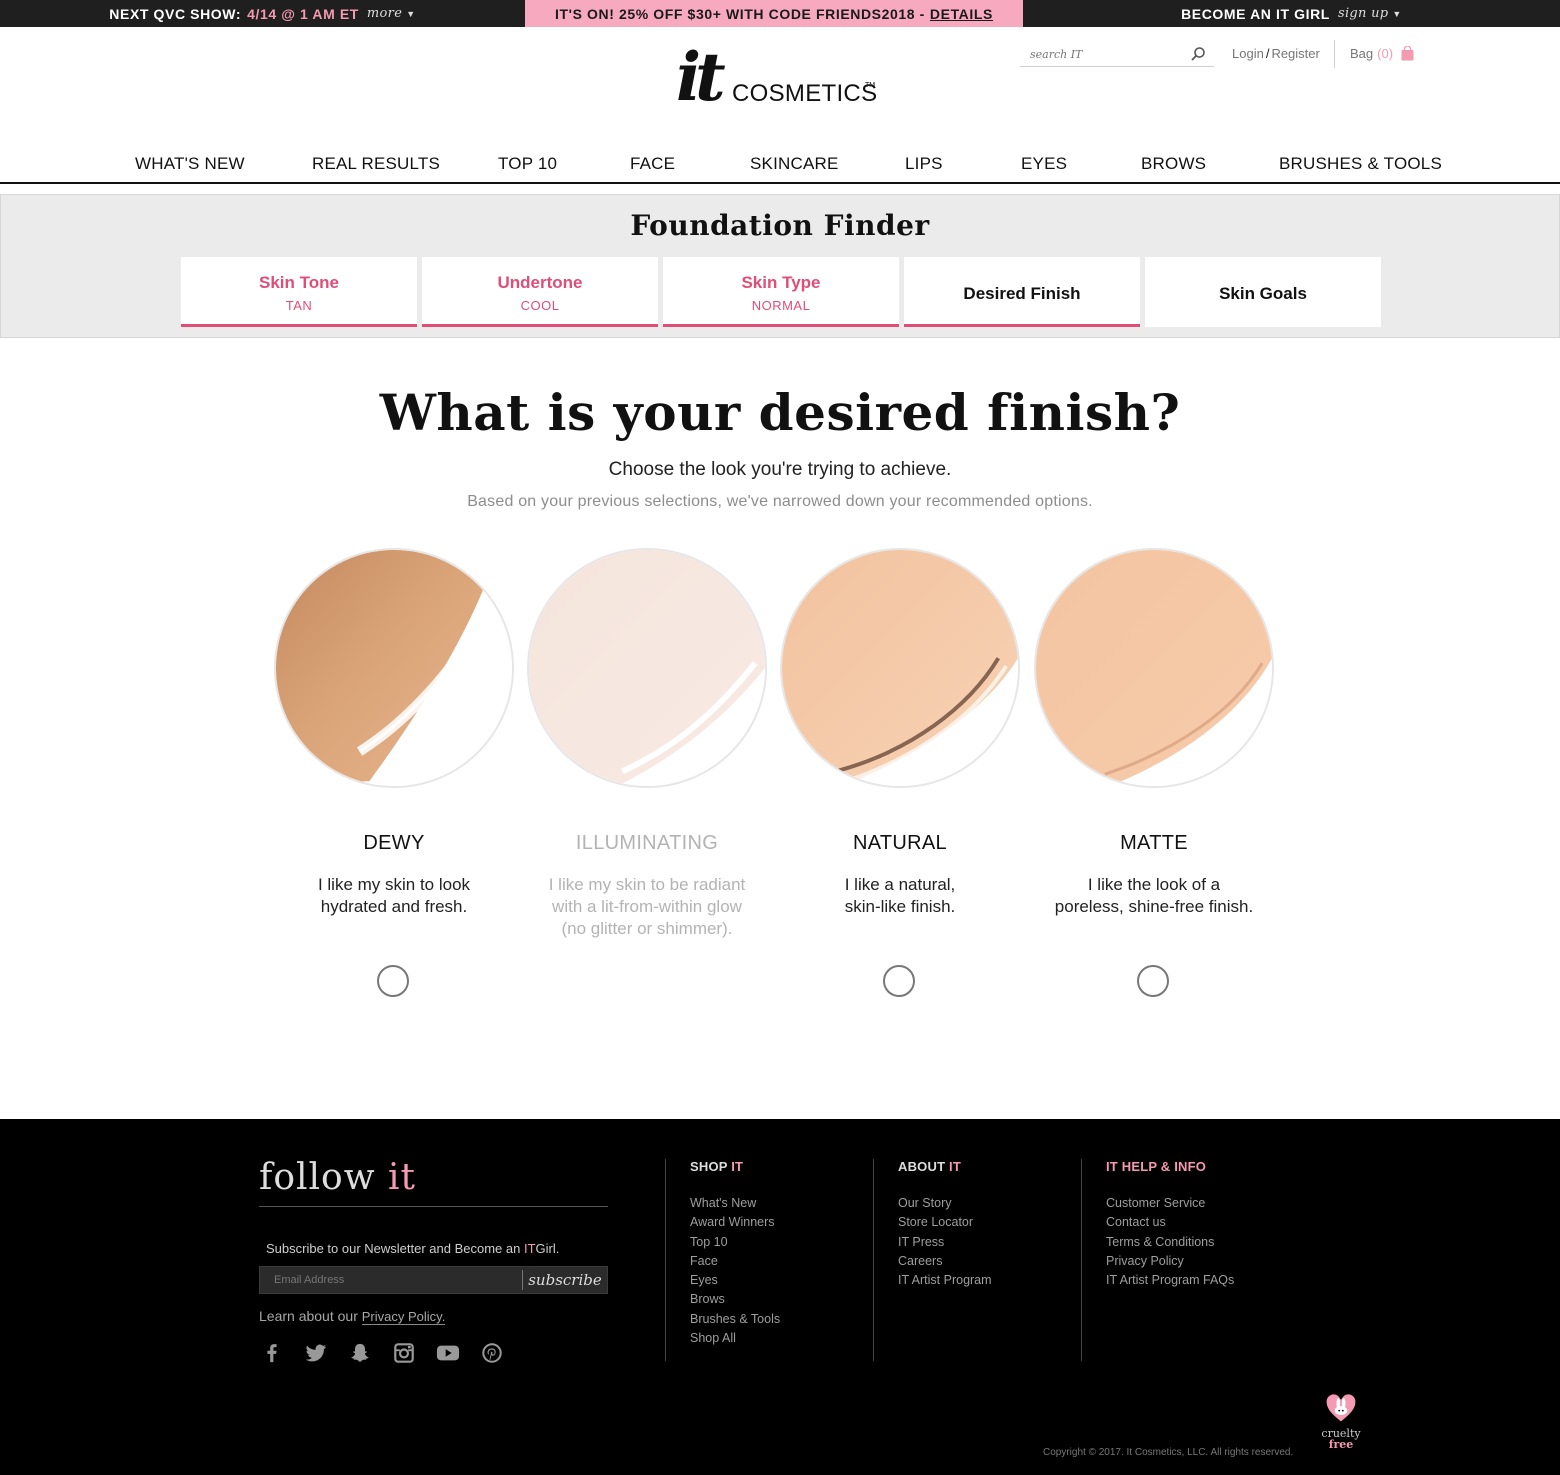 The height and width of the screenshot is (1475, 1560). What do you see at coordinates (308, 1316) in the screenshot?
I see `privacy-pre: Learn about our` at bounding box center [308, 1316].